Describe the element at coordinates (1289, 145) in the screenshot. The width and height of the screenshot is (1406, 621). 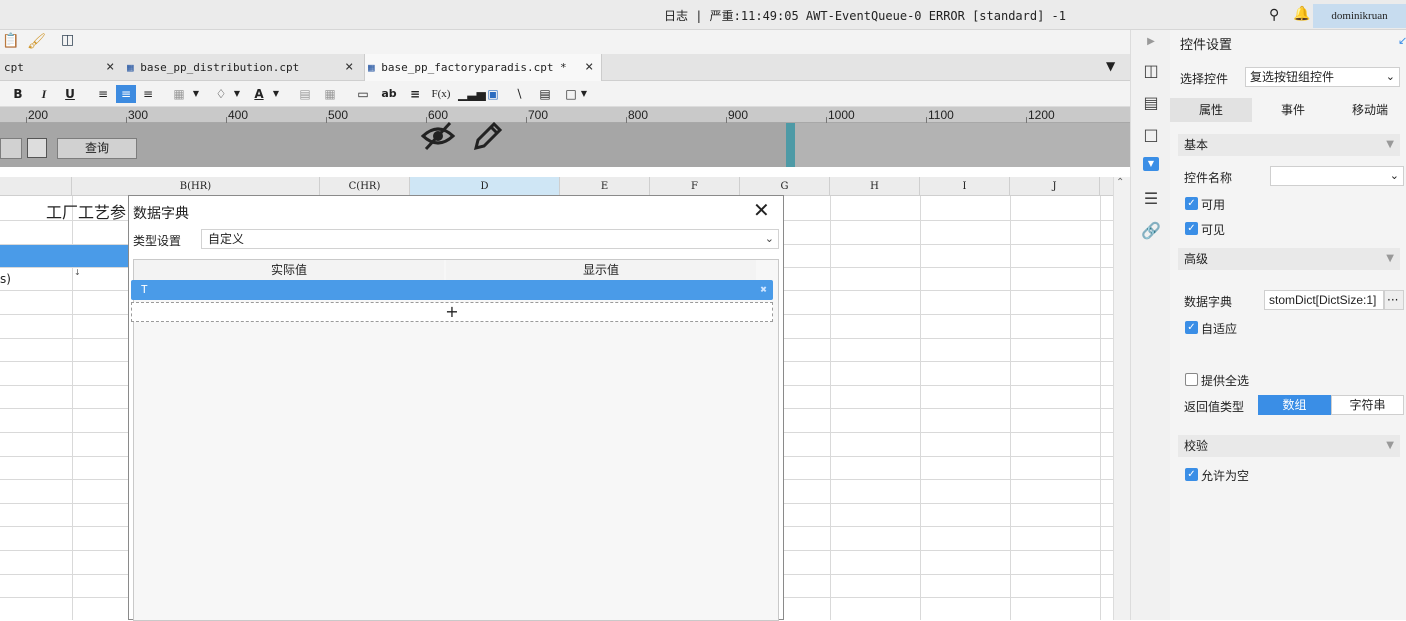
I see `section-basic: 基本 ▼` at that location.